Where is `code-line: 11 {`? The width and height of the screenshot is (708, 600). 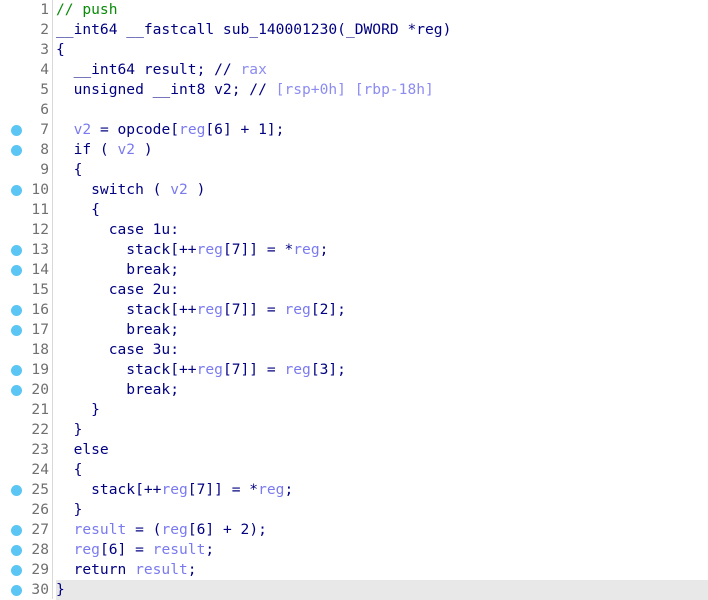
code-line: 11 { is located at coordinates (354, 210).